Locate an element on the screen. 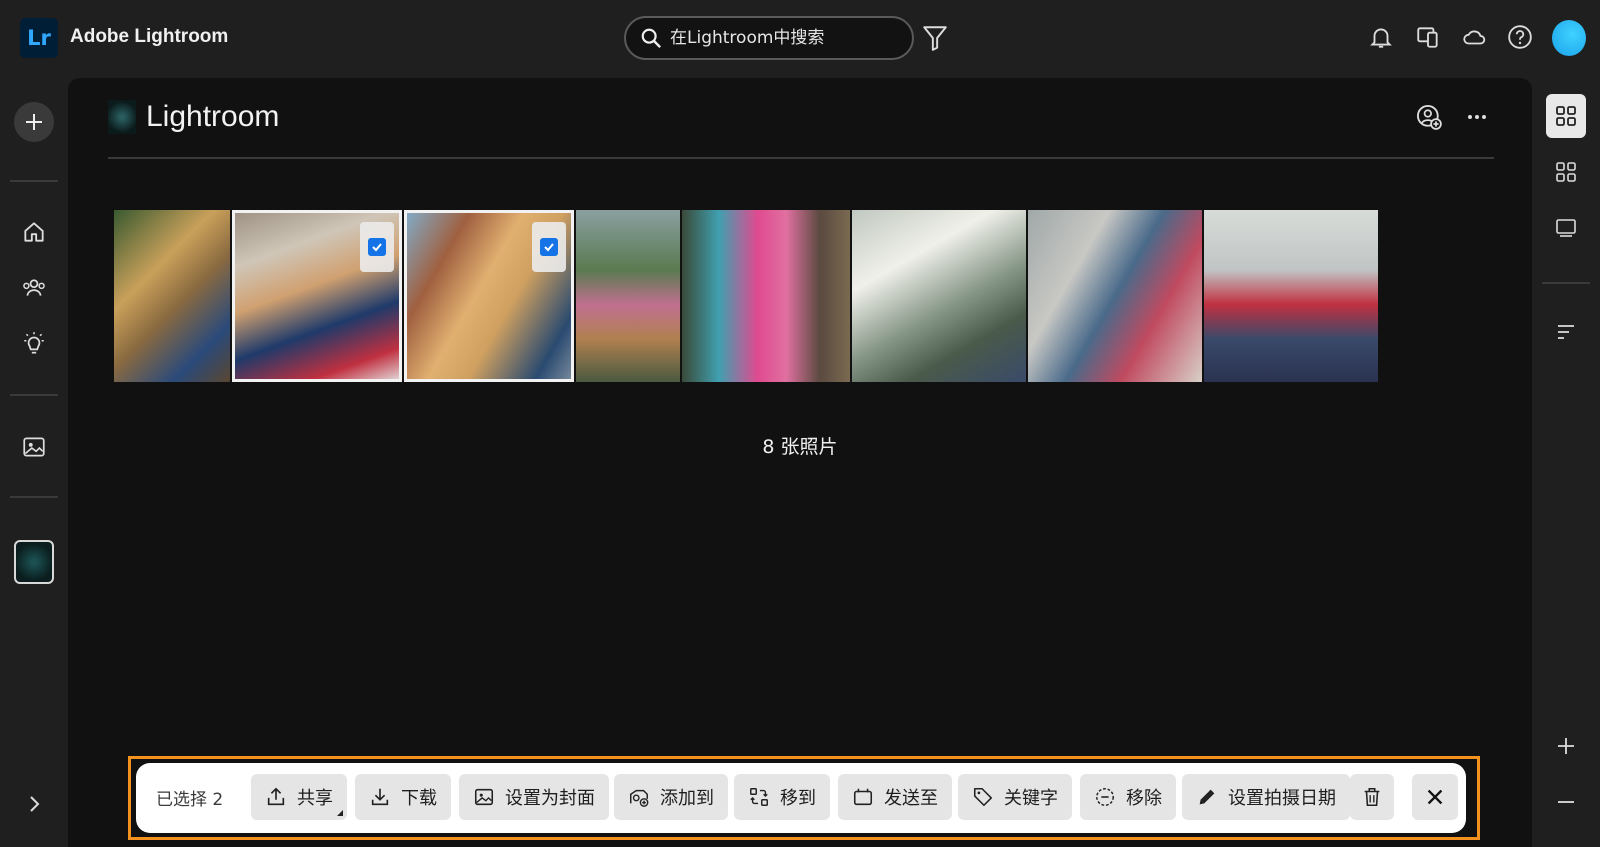  close-icon is located at coordinates (1435, 797).